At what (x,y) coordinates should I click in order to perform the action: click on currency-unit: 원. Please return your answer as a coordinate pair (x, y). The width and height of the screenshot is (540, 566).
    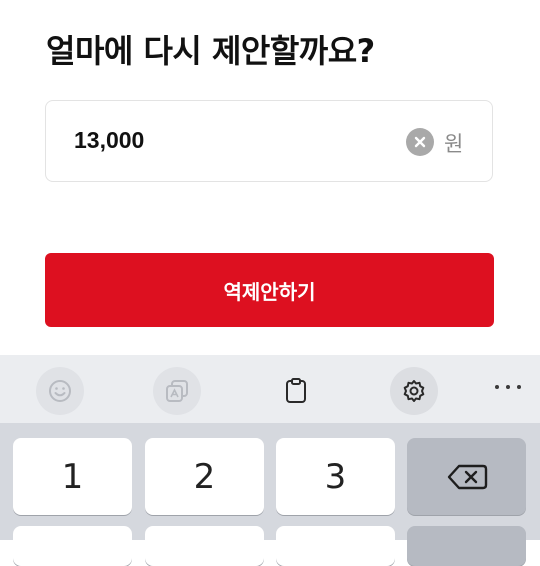
    Looking at the image, I should click on (454, 144).